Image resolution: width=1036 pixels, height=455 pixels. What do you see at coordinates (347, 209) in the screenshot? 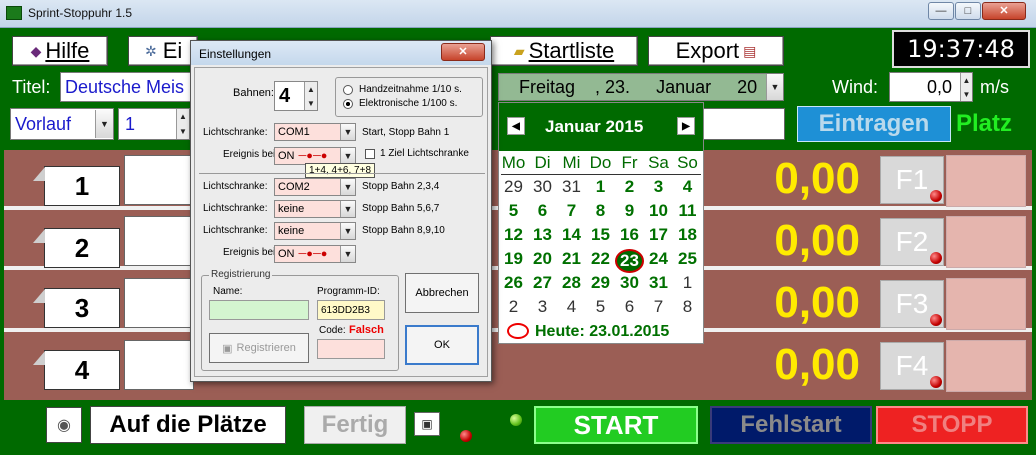
I see `lightbarrier-3-arrow: ▼` at bounding box center [347, 209].